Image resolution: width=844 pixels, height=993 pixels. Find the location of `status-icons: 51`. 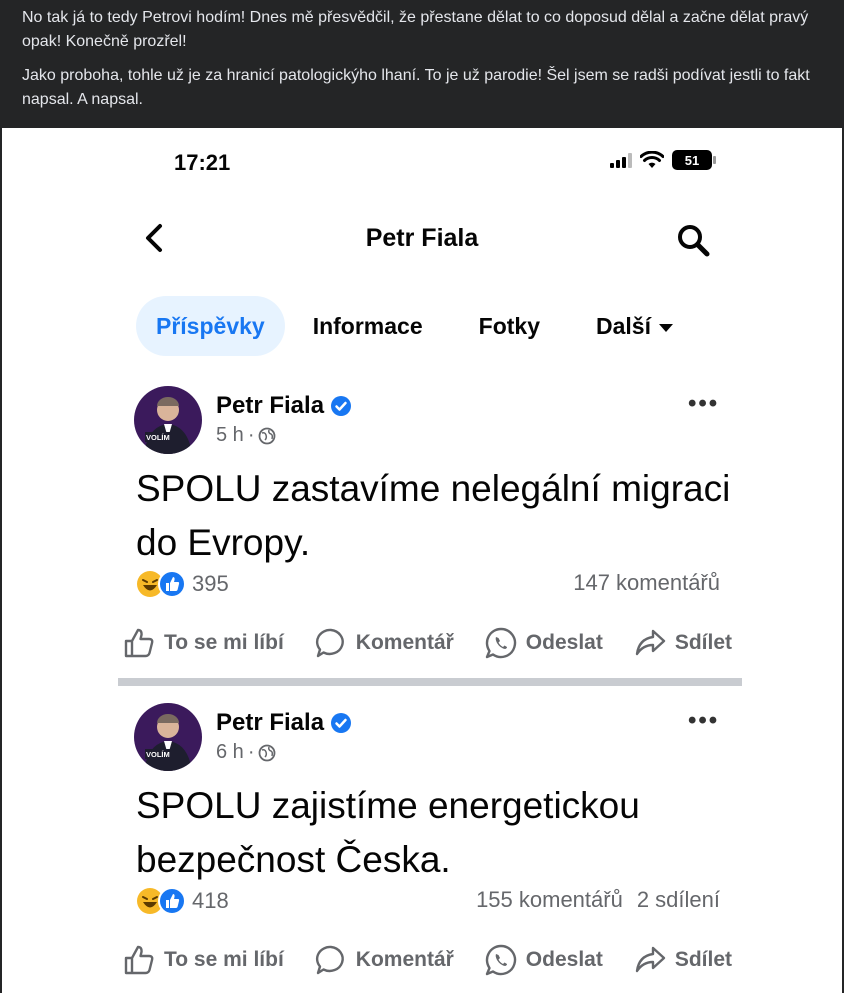

status-icons: 51 is located at coordinates (663, 160).